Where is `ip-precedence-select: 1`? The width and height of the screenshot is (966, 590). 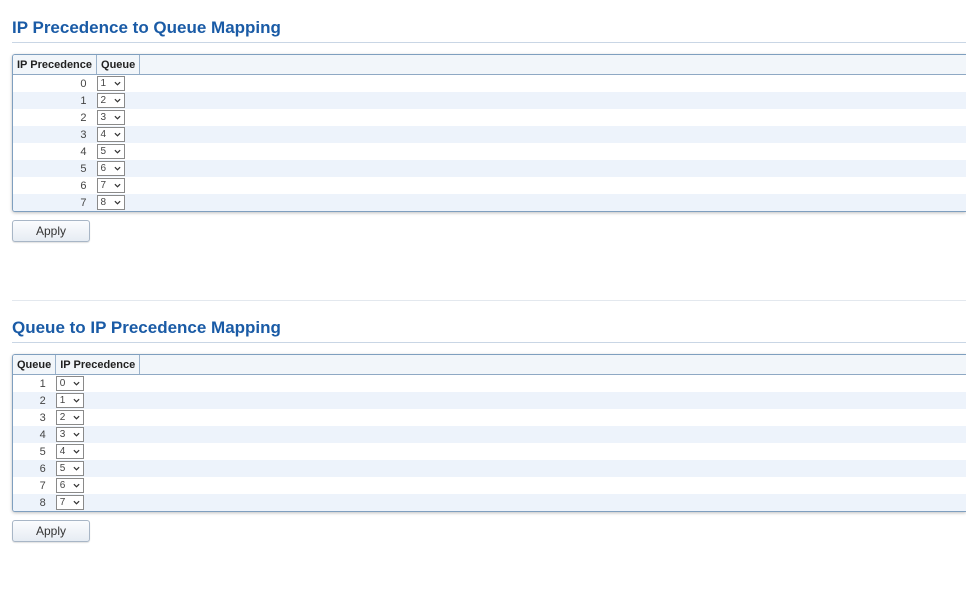
ip-precedence-select: 1 is located at coordinates (69, 400).